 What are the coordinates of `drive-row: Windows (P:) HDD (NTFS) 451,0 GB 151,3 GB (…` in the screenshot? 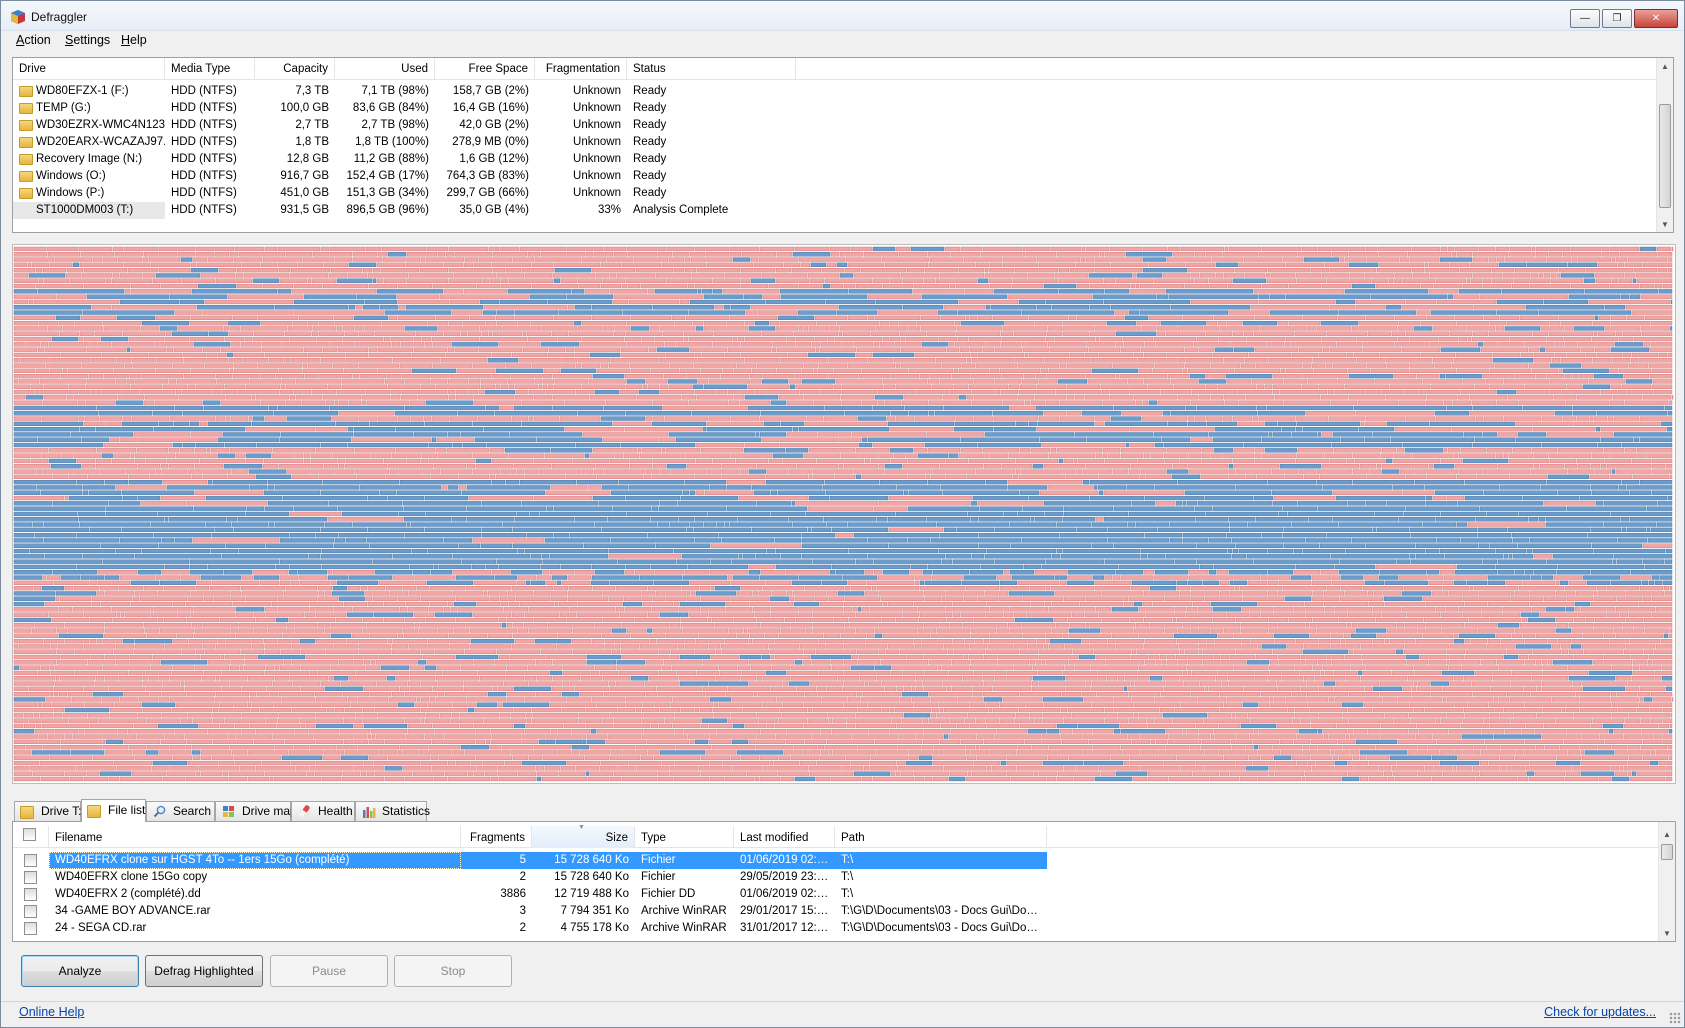 It's located at (835, 193).